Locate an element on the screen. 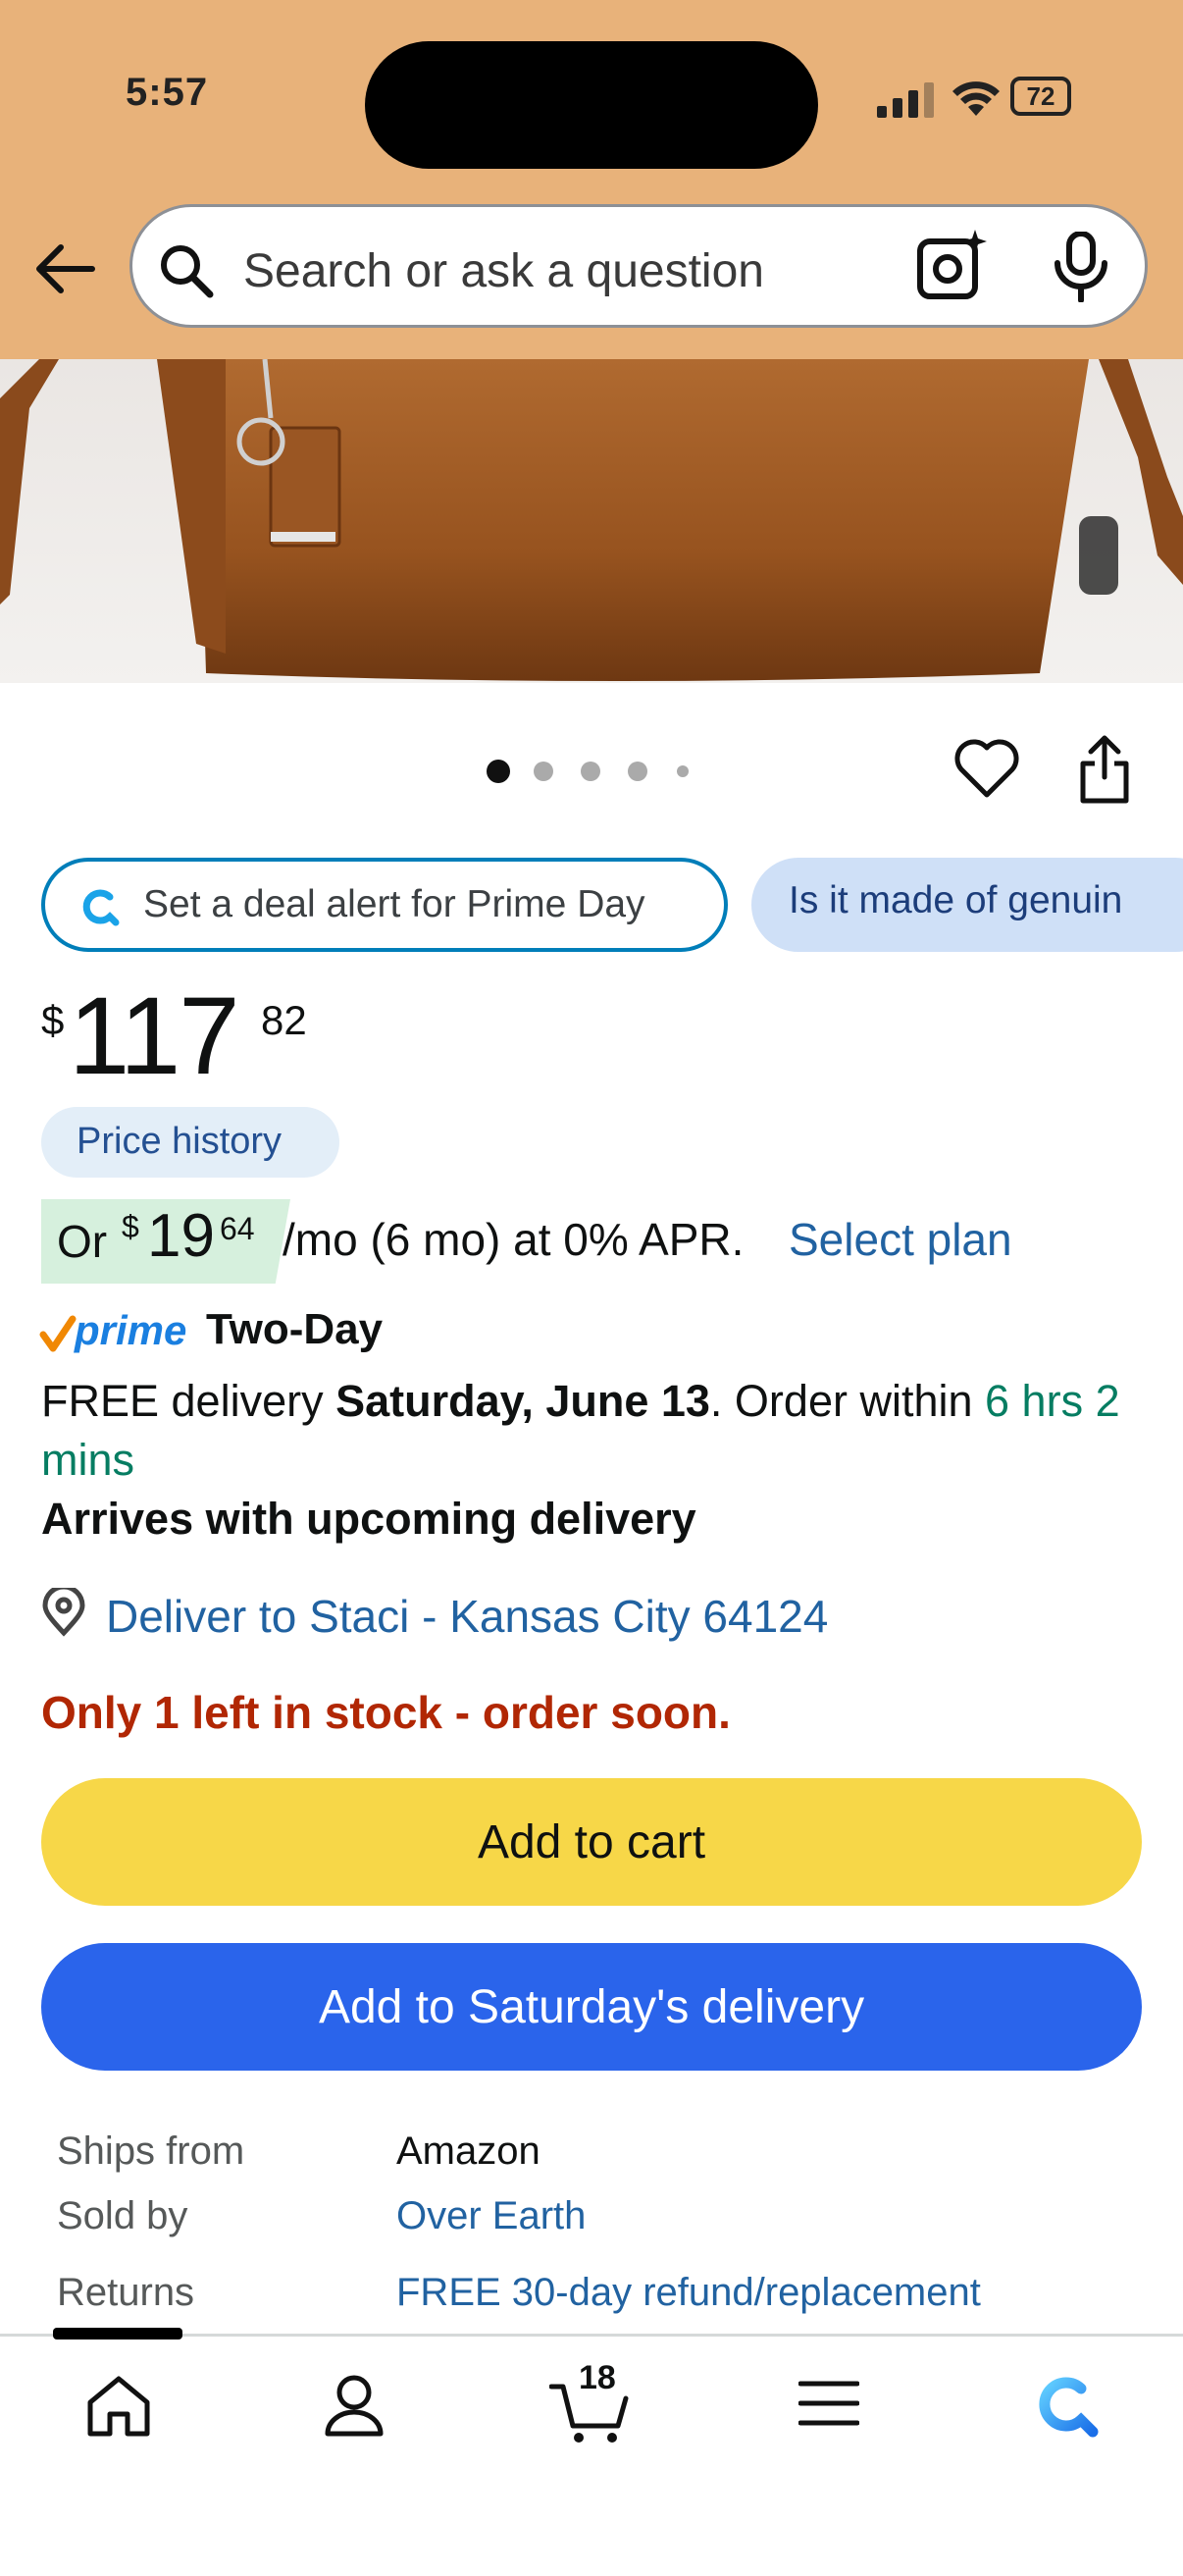 The width and height of the screenshot is (1183, 2576). free-delivery-label: FREE delivery is located at coordinates (183, 1401).